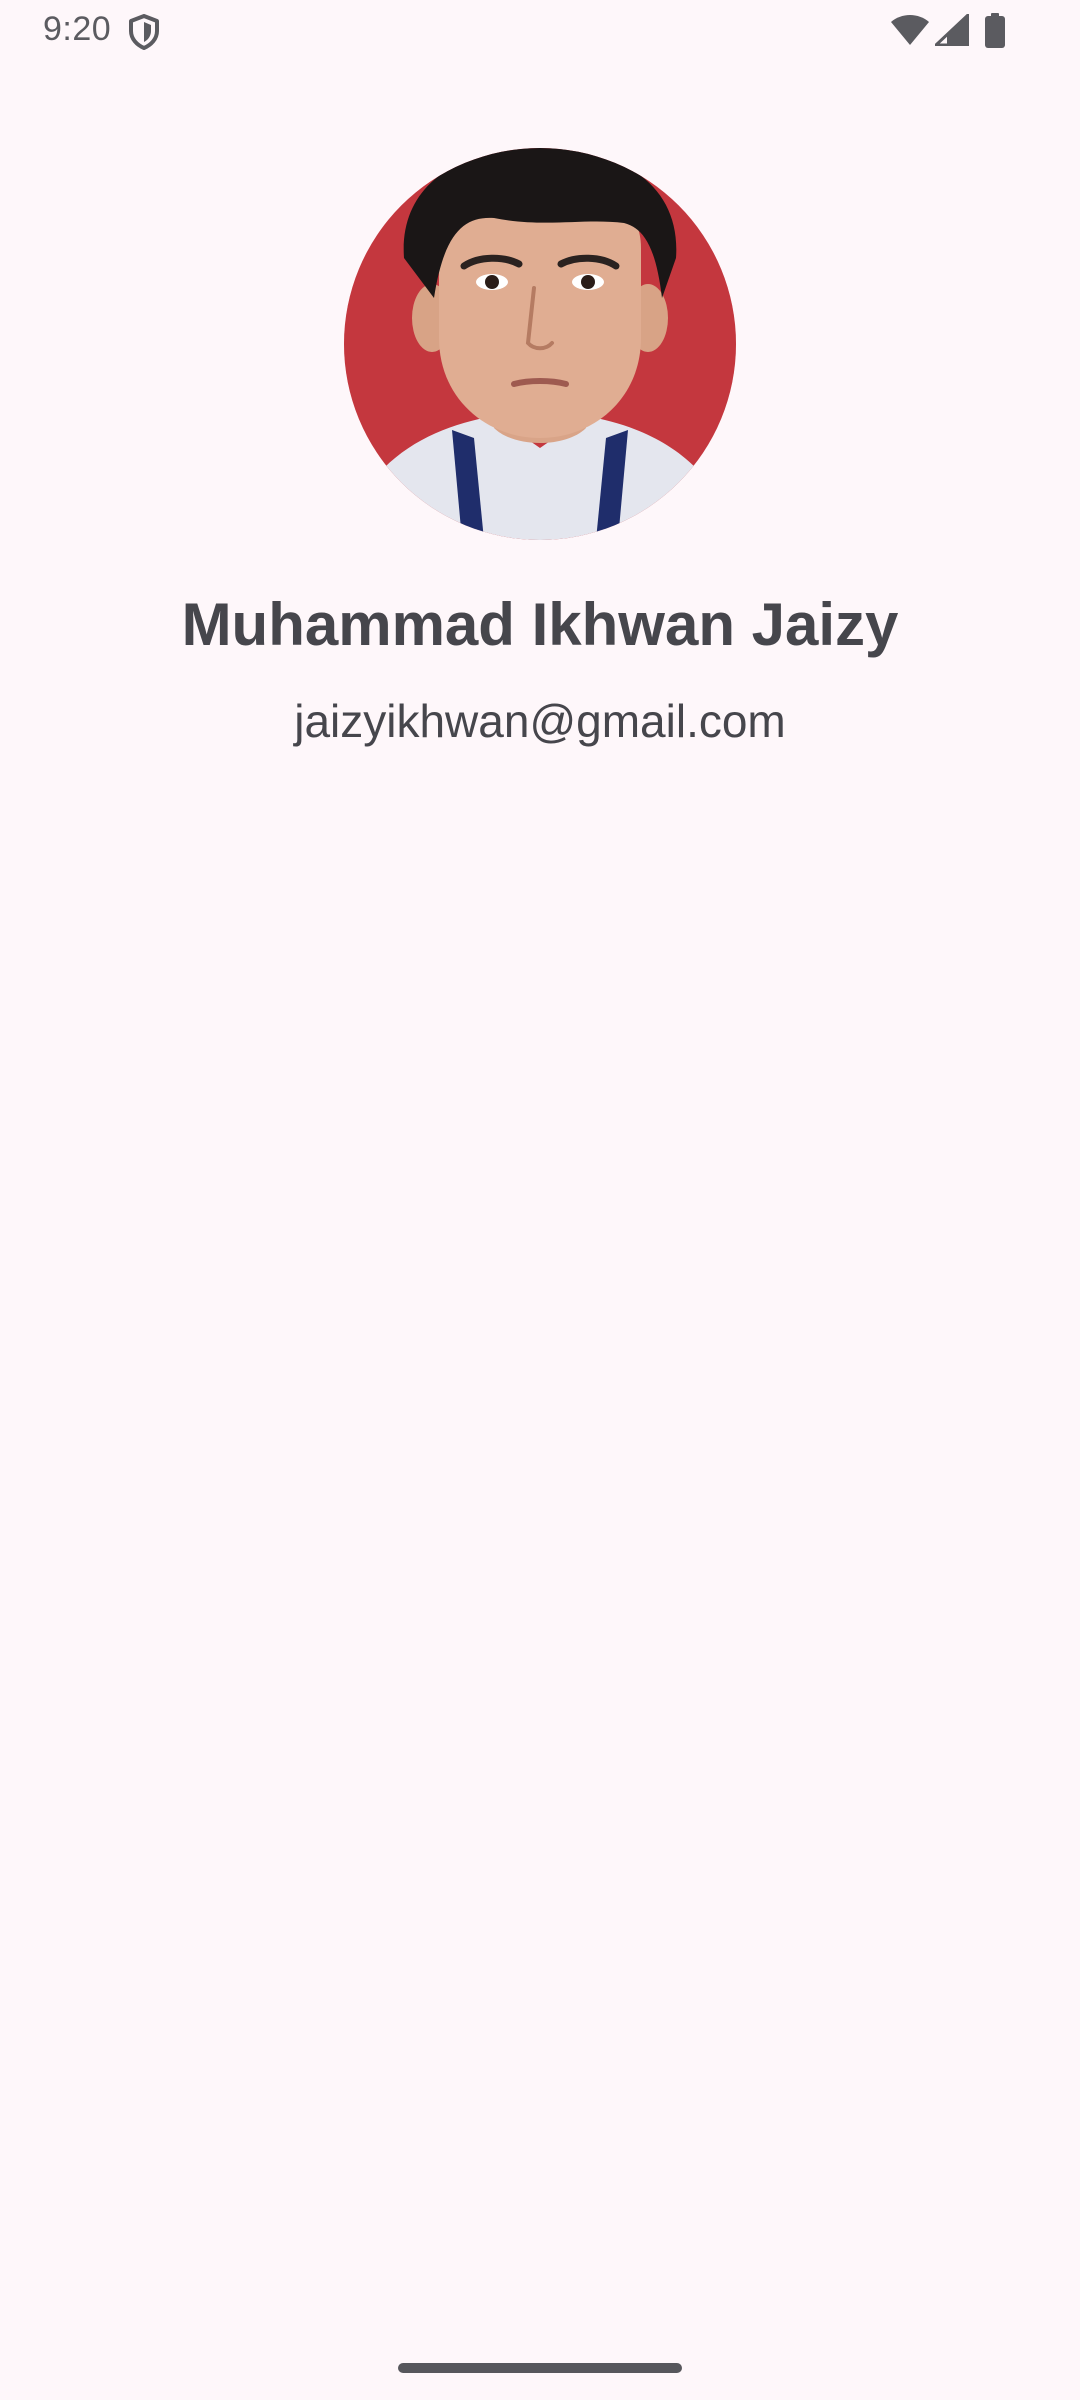  What do you see at coordinates (952, 30) in the screenshot?
I see `cellular-signal-icon` at bounding box center [952, 30].